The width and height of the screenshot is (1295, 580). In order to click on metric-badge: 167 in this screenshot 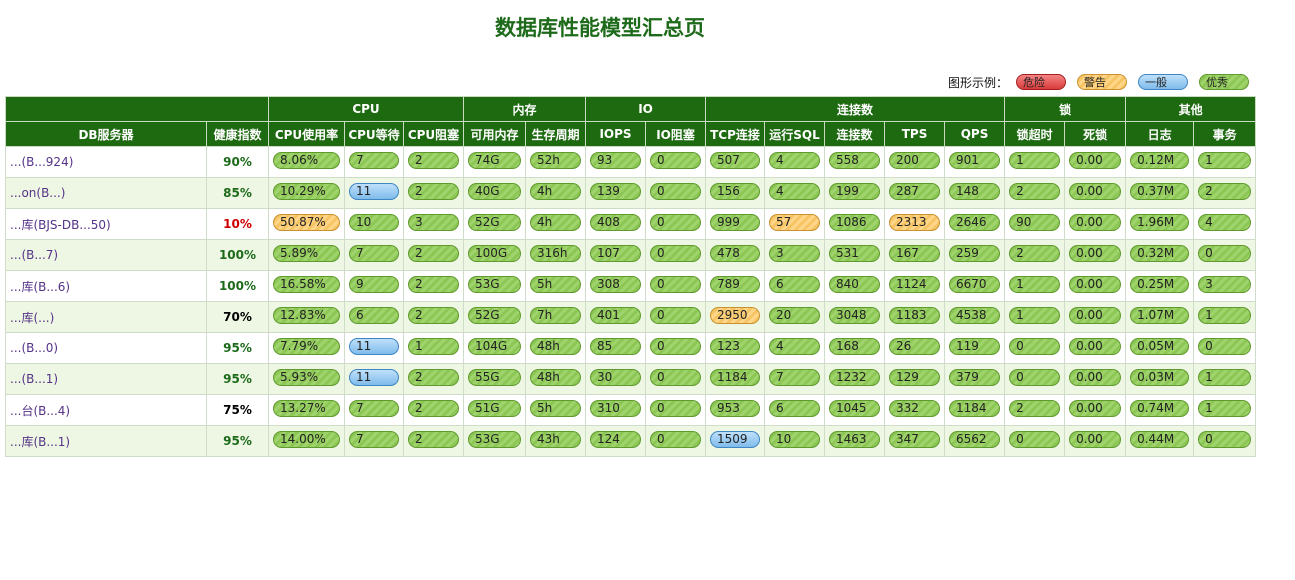, I will do `click(915, 253)`.